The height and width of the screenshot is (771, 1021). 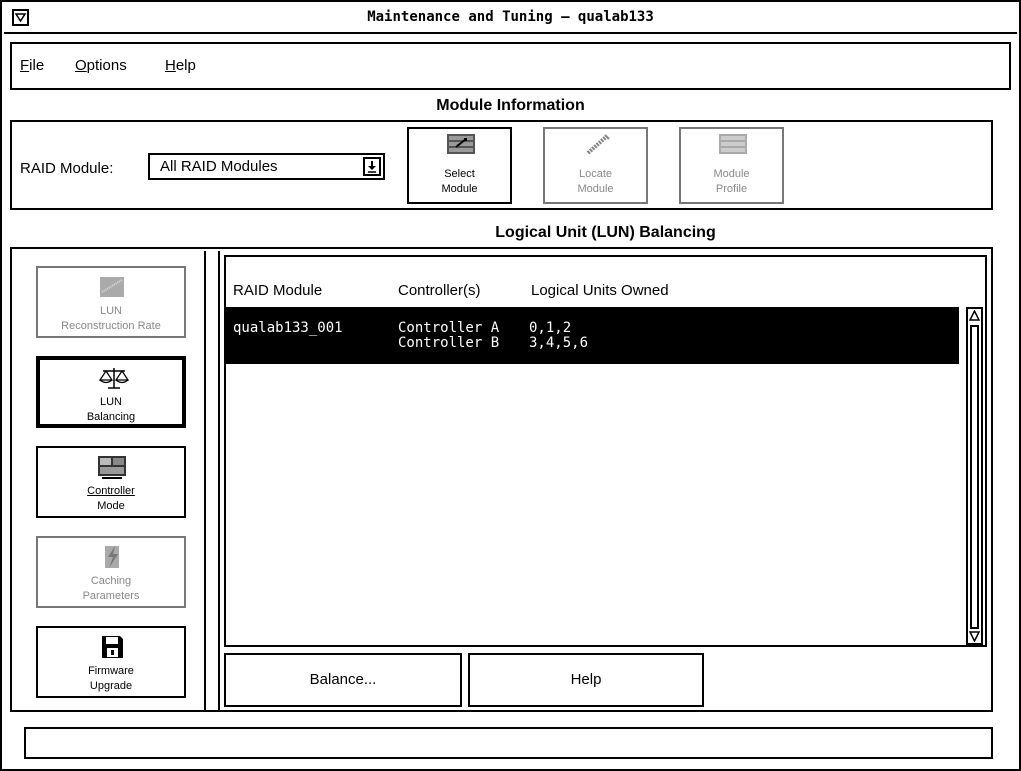 What do you see at coordinates (219, 166) in the screenshot?
I see `raid-module-value: All RAID Modules` at bounding box center [219, 166].